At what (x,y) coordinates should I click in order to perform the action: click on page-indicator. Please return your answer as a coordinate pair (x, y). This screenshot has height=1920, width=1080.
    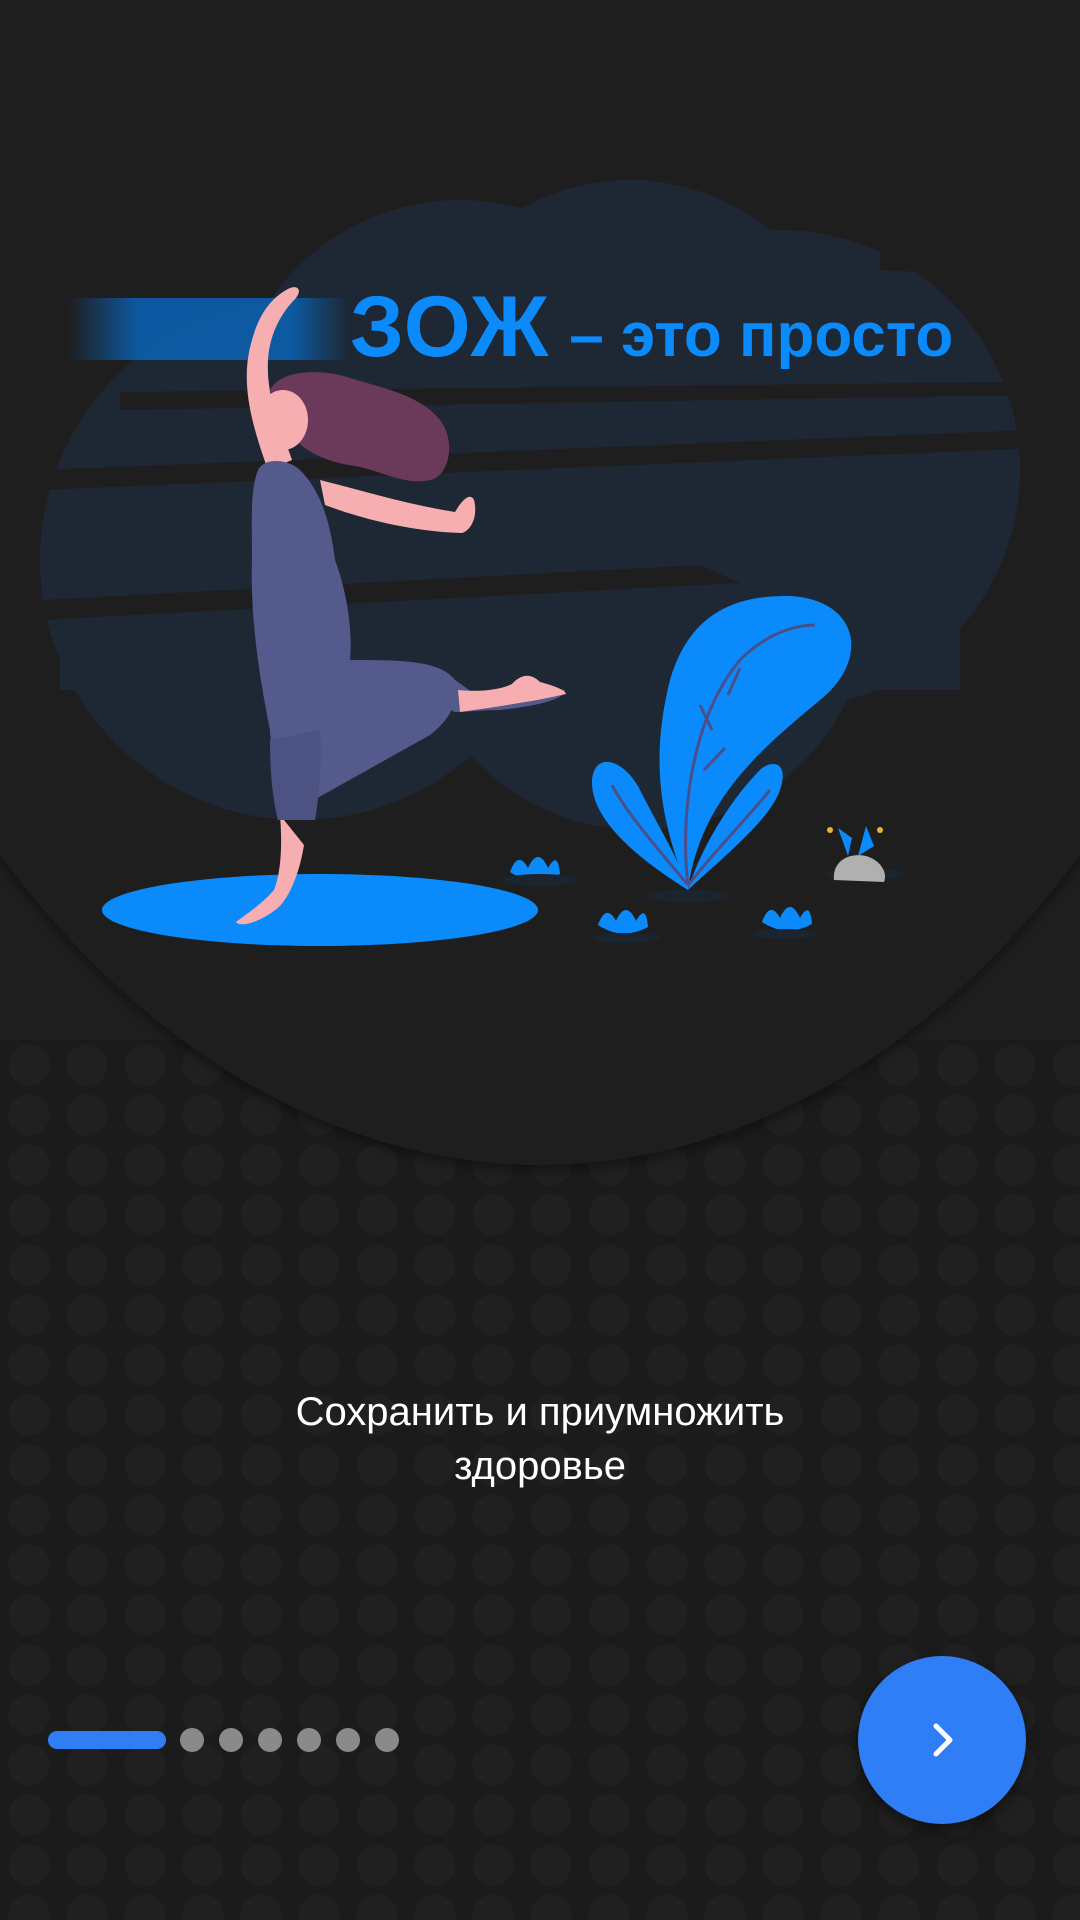
    Looking at the image, I should click on (231, 1740).